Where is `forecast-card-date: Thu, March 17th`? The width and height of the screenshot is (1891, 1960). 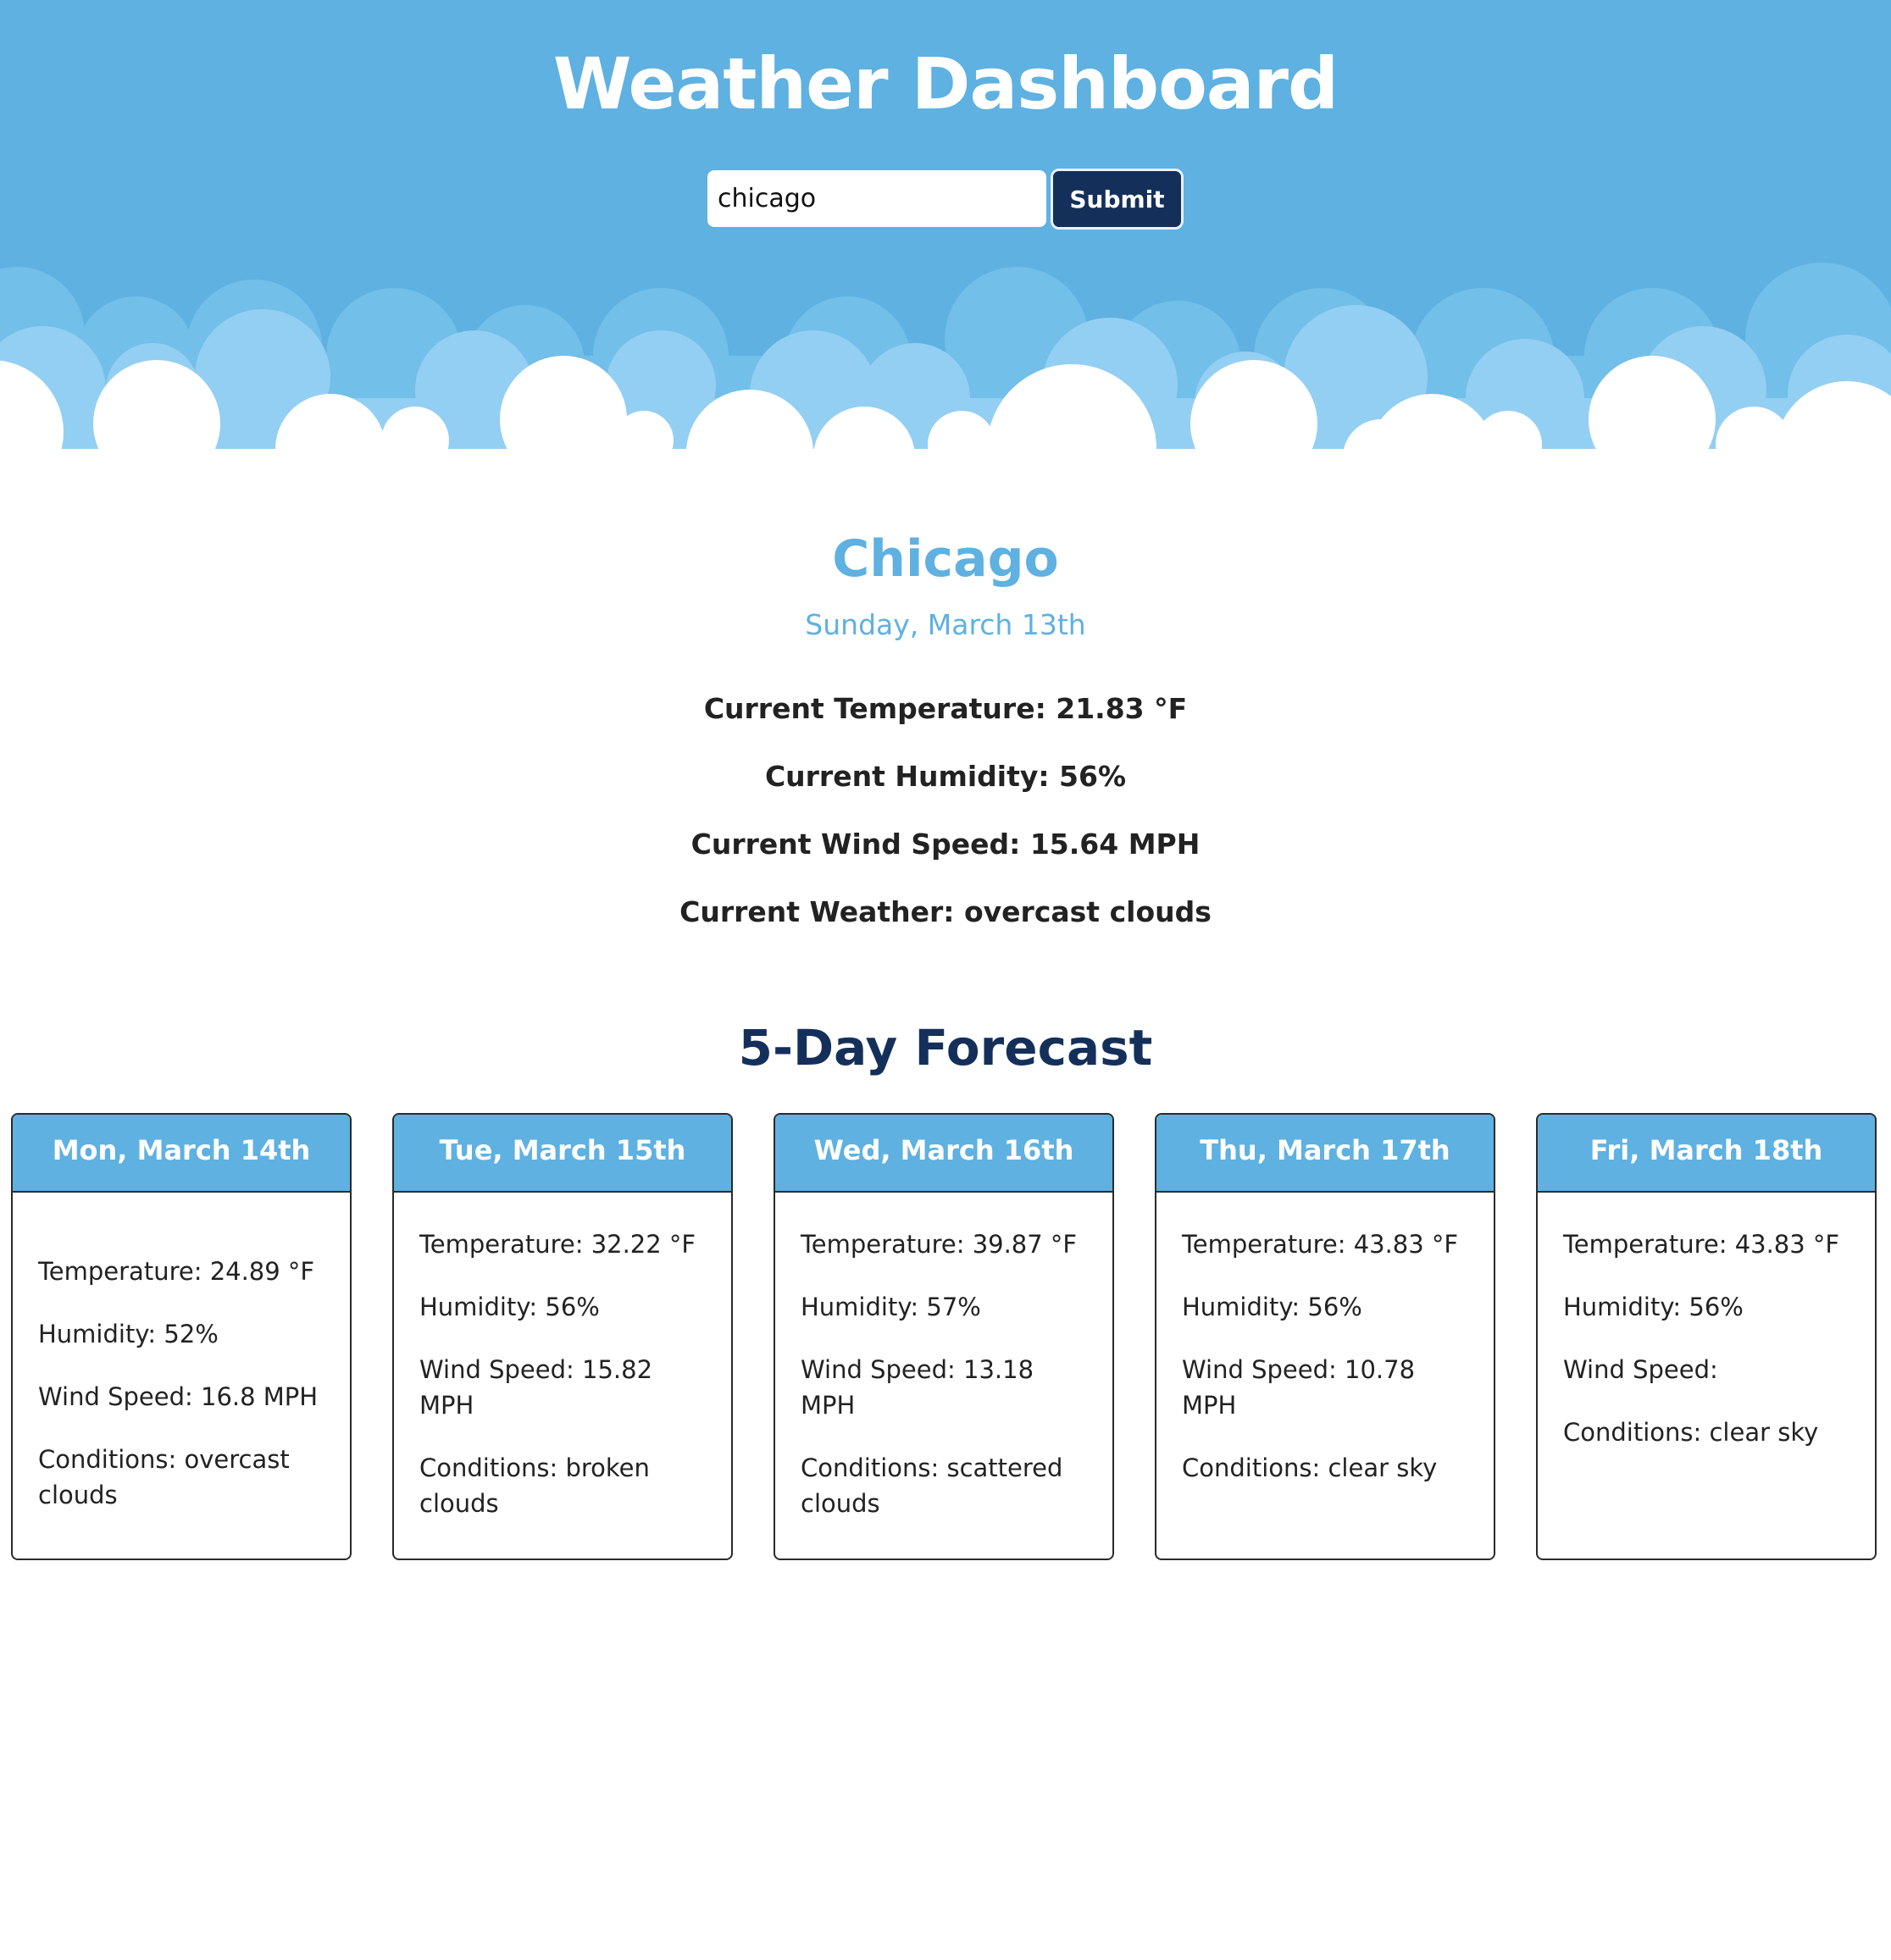
forecast-card-date: Thu, March 17th is located at coordinates (1325, 1154).